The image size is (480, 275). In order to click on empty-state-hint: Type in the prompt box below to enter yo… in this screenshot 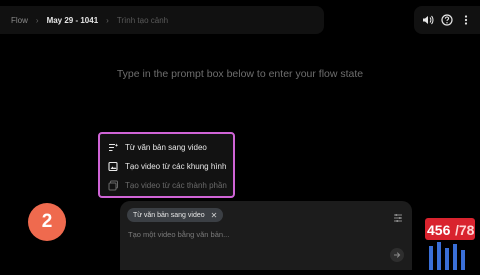, I will do `click(240, 74)`.